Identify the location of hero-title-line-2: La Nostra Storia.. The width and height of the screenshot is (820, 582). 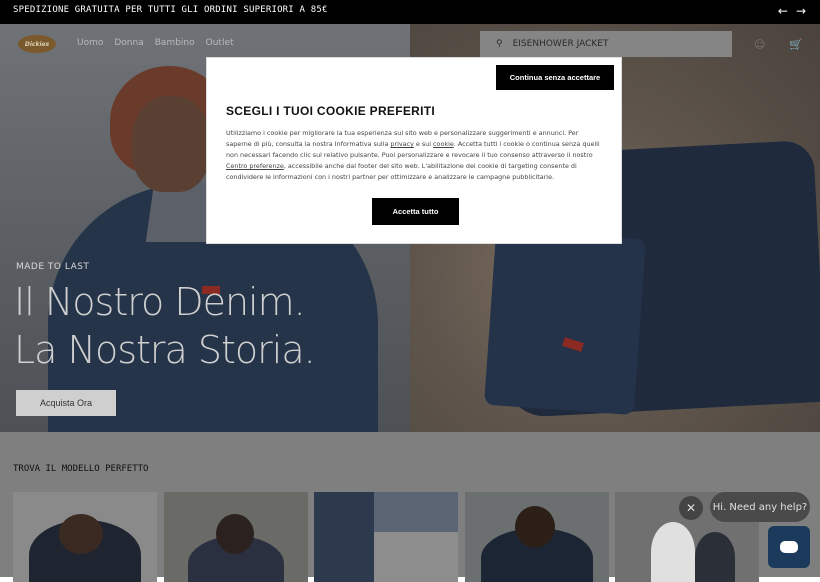
(165, 350).